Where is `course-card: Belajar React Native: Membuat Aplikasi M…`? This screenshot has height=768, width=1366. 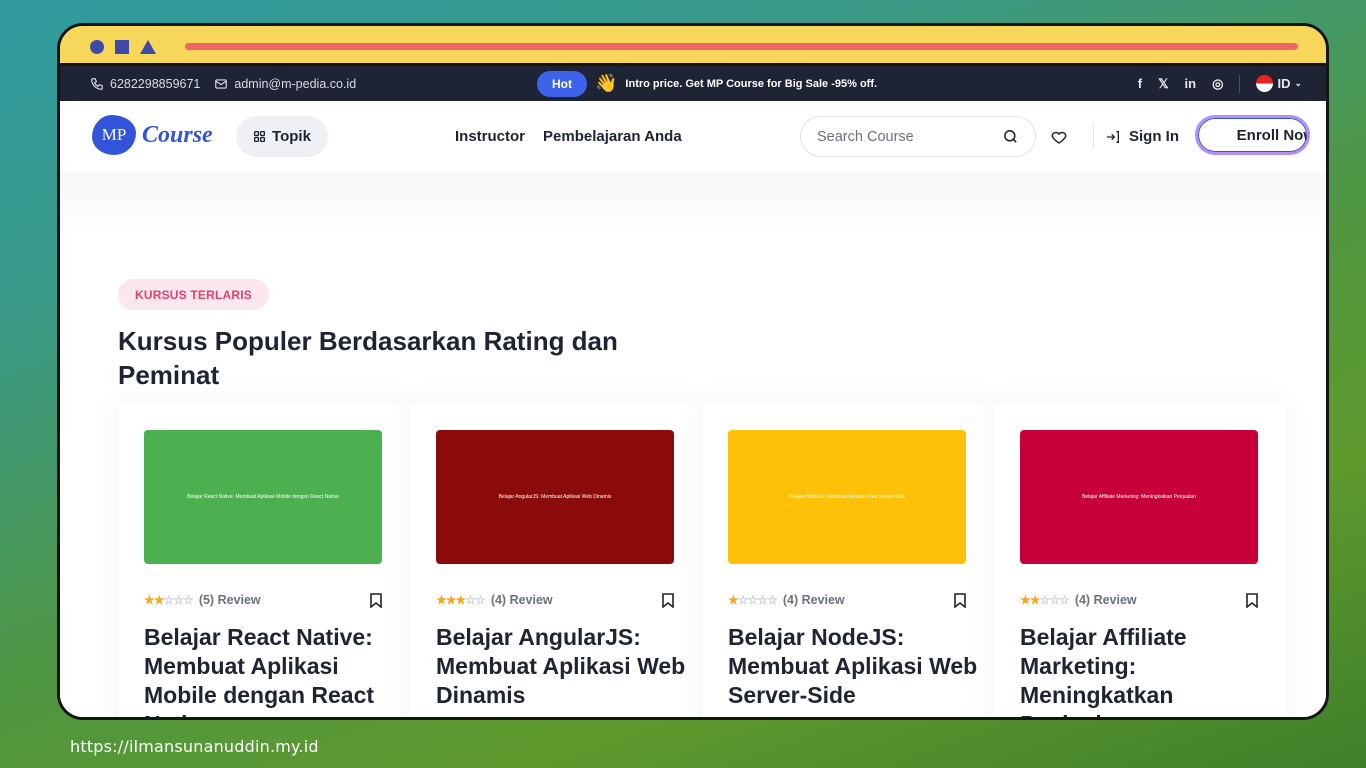 course-card: Belajar React Native: Membuat Aplikasi M… is located at coordinates (264, 560).